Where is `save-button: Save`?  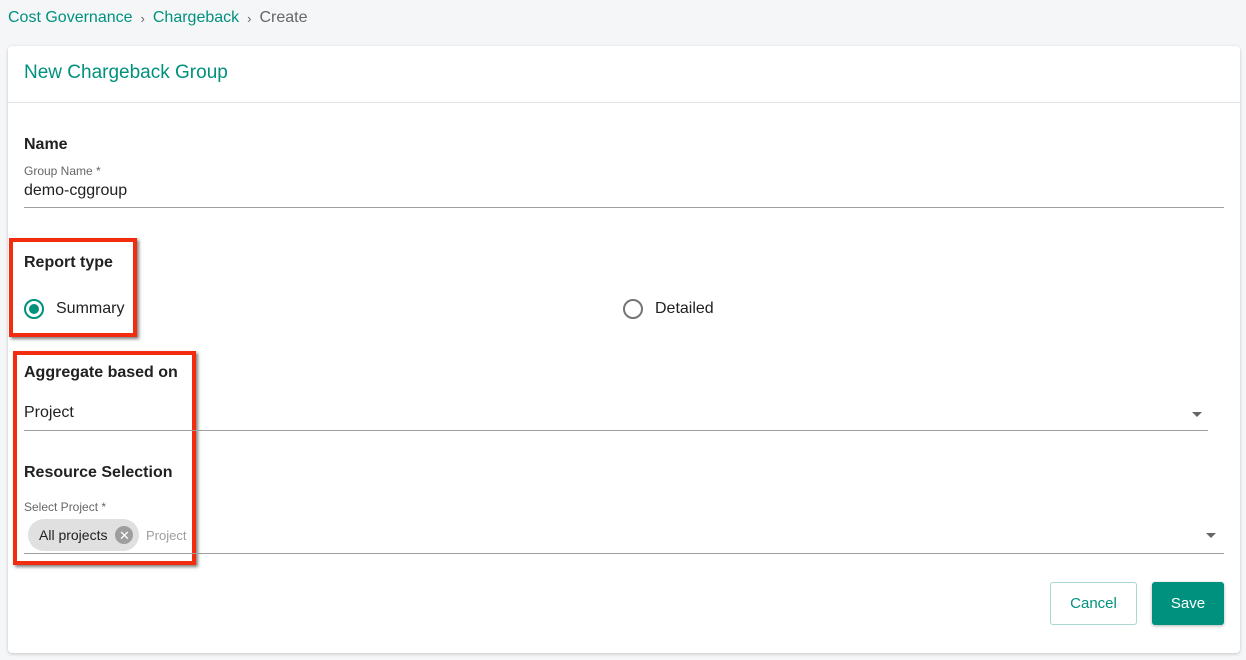 save-button: Save is located at coordinates (1188, 603).